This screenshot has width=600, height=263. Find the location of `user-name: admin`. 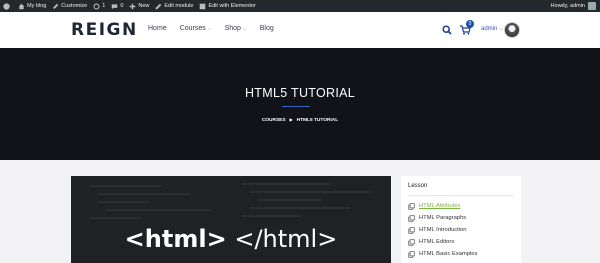

user-name: admin is located at coordinates (489, 29).